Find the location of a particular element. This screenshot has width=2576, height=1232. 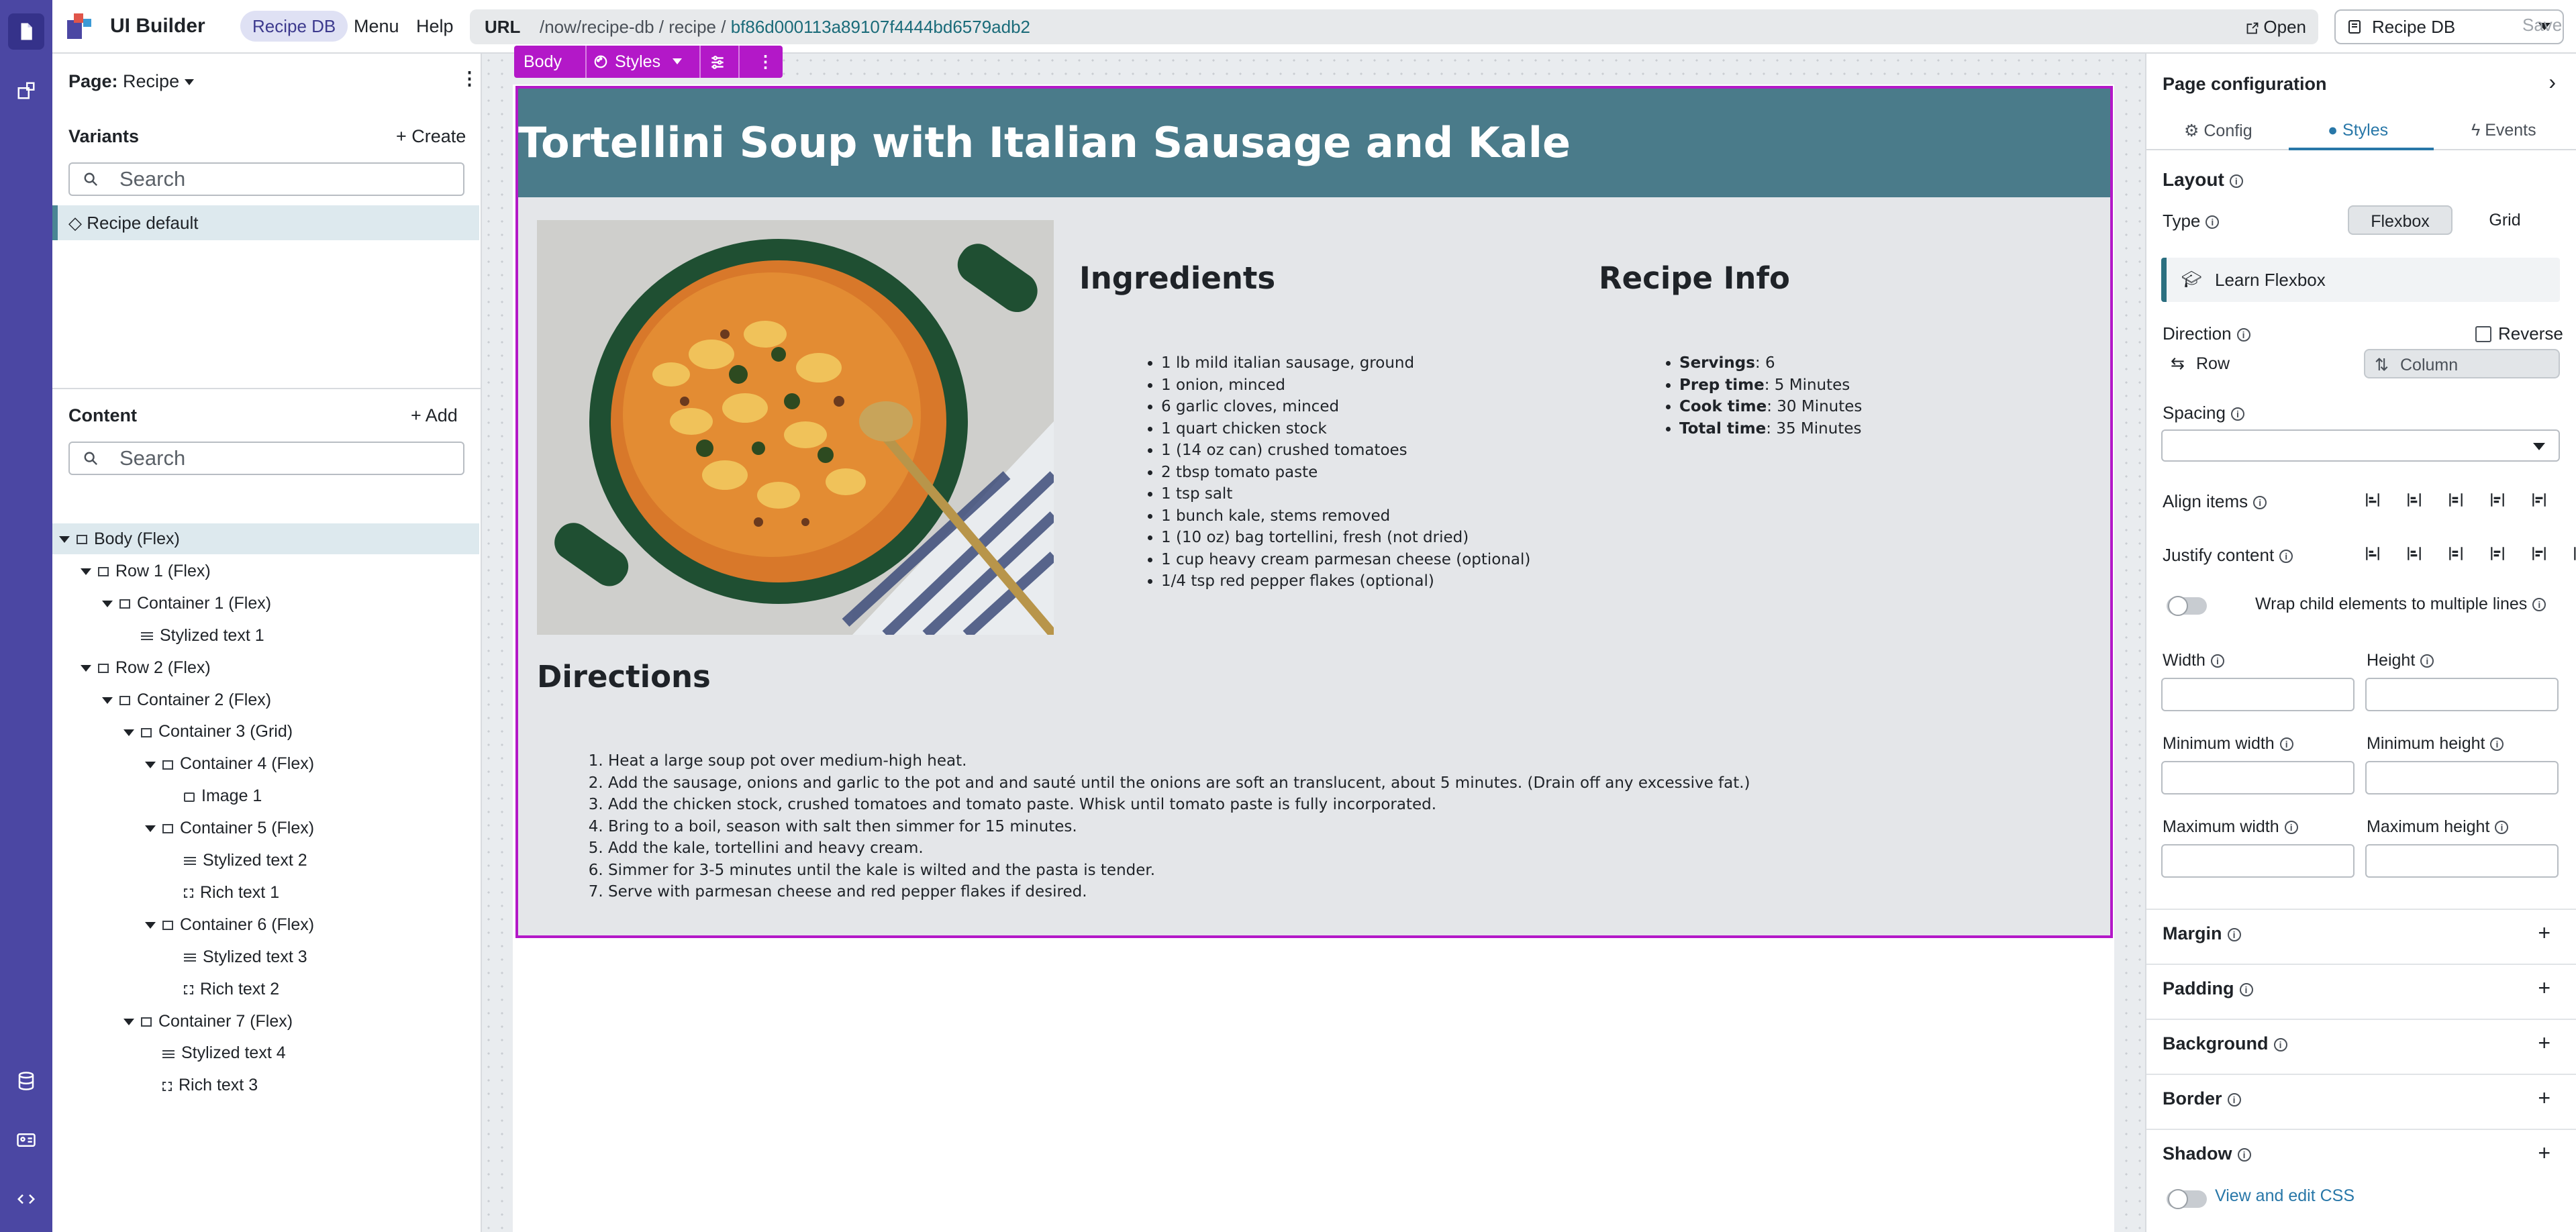

justify-around-icon is located at coordinates (2539, 553).